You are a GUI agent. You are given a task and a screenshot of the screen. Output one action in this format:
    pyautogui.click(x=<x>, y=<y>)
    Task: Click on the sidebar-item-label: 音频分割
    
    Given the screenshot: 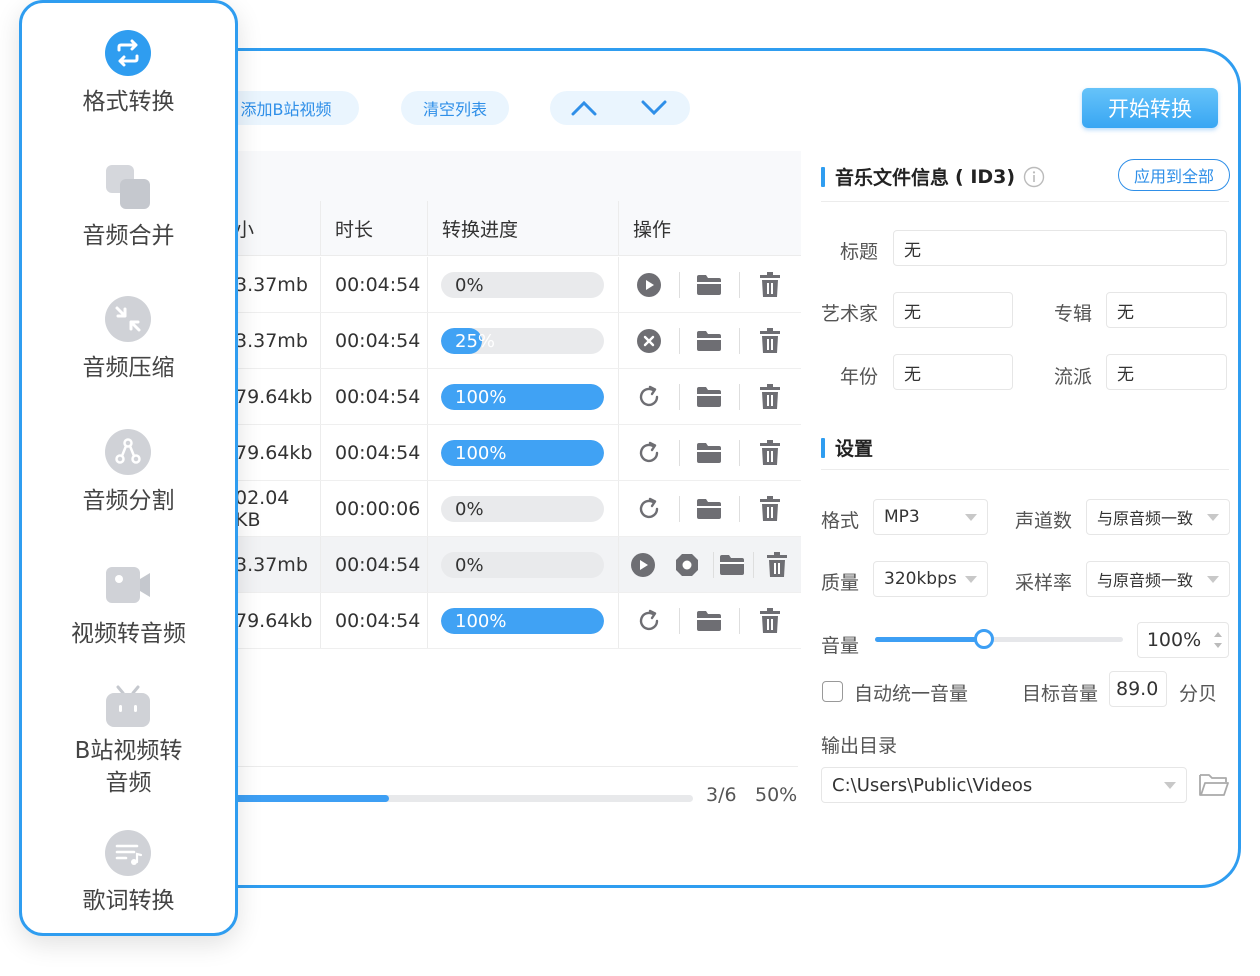 What is the action you would take?
    pyautogui.click(x=128, y=501)
    